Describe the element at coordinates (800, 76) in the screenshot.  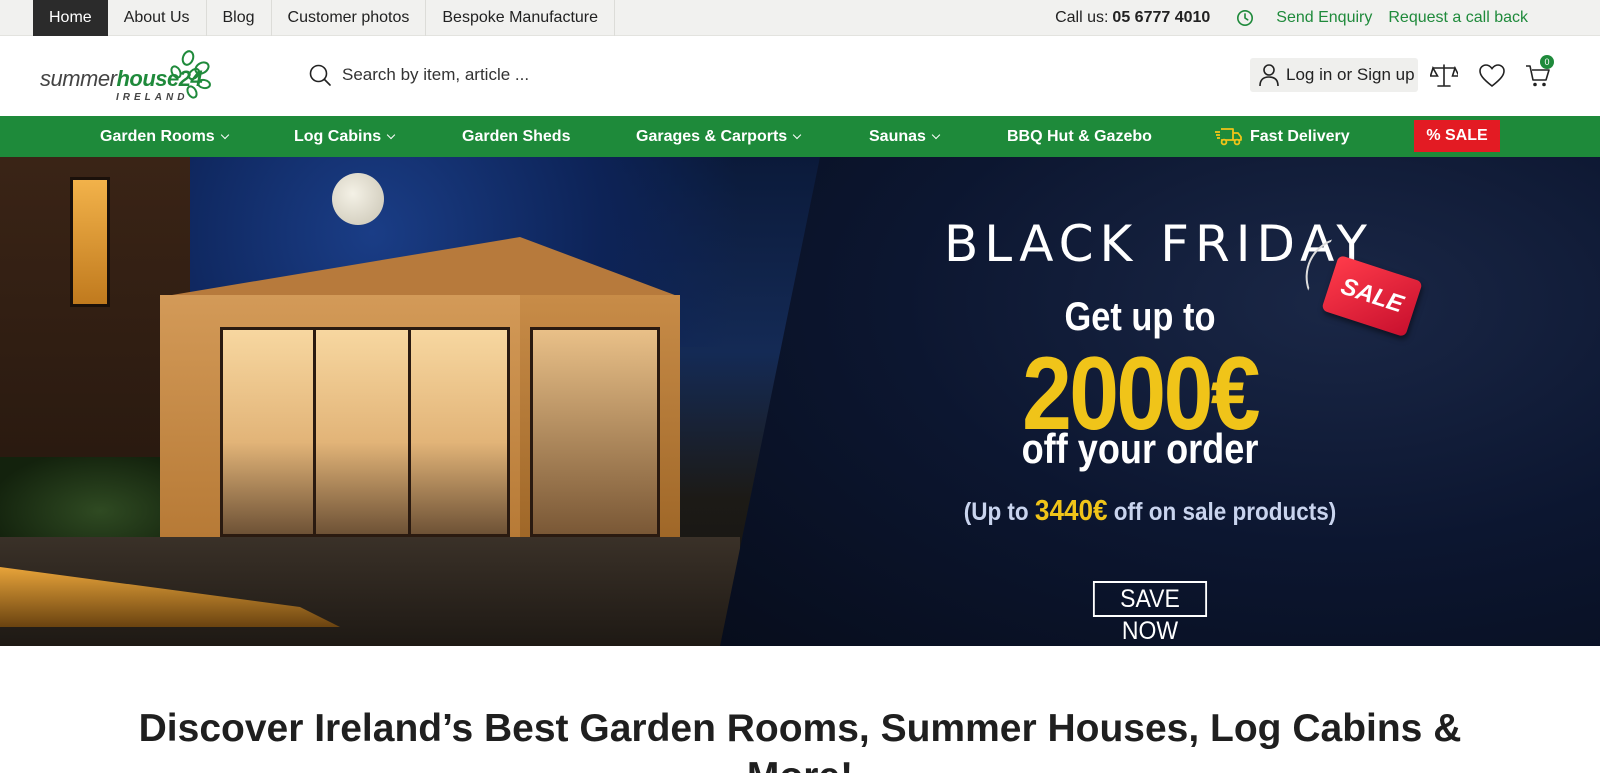
I see `site-header: summerhouse24 IRELAND Log in or Sign up` at that location.